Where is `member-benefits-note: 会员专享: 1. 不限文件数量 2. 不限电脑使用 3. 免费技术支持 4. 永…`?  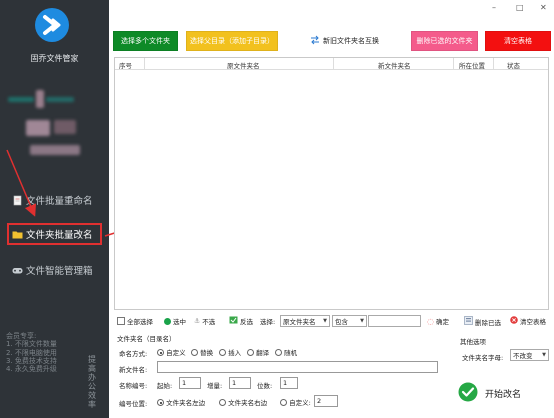
member-benefits-note: 会员专享: 1. 不限文件数量 2. 不限电脑使用 3. 免费技术支持 4. 永… is located at coordinates (31, 352).